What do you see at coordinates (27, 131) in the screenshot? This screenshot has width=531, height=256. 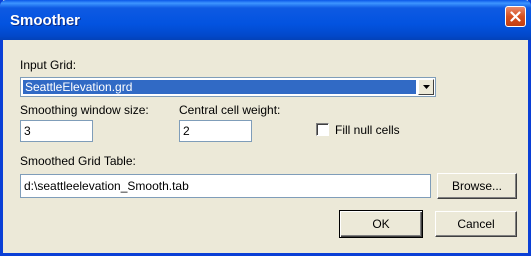 I see `smoothing-window-value: 3` at bounding box center [27, 131].